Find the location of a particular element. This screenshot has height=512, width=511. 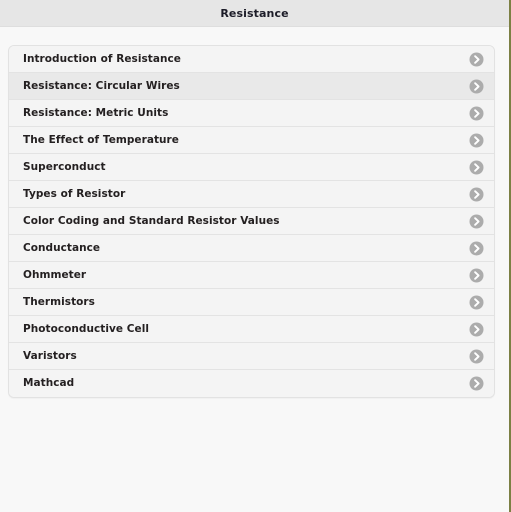

list-item-label: Introduction of Resistance is located at coordinates (102, 59).